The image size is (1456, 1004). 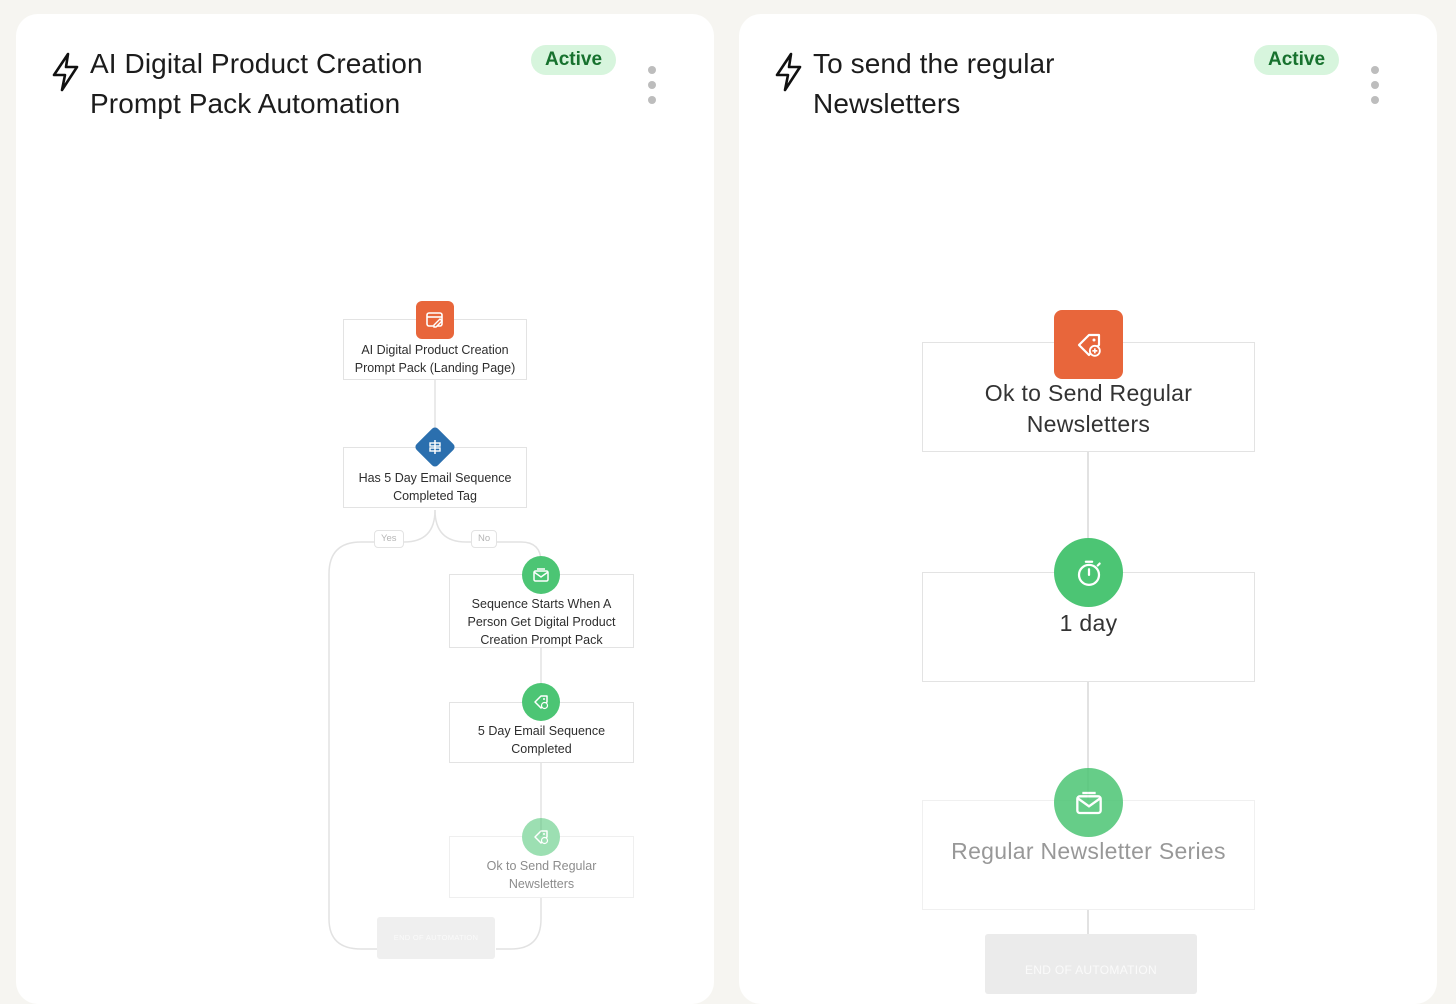 I want to click on form-edit-icon, so click(x=435, y=320).